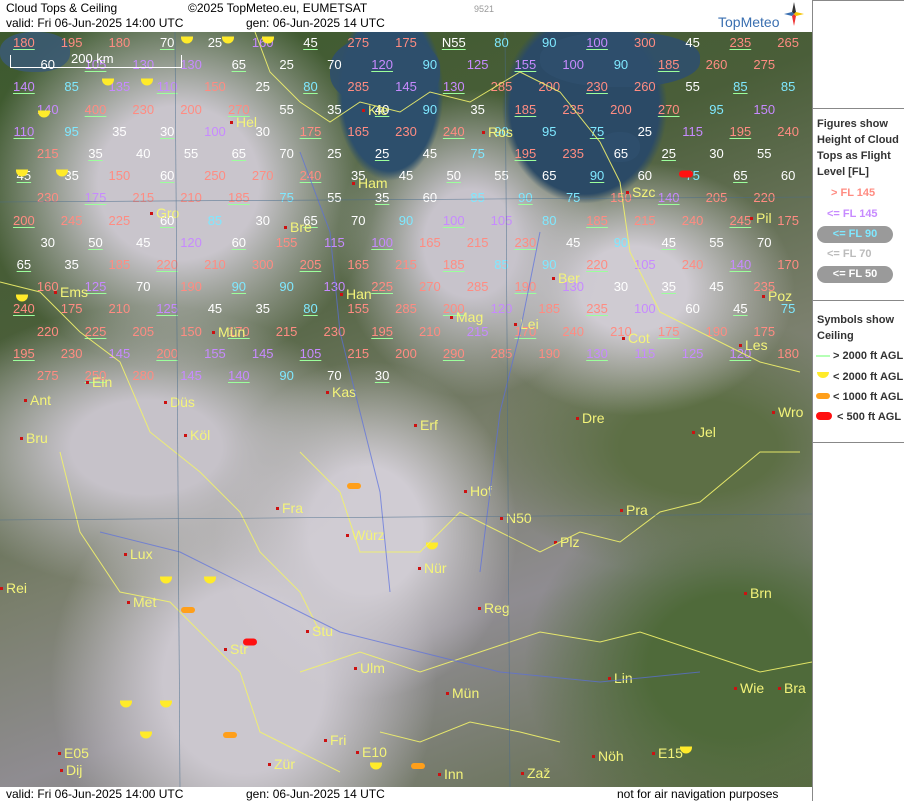 The image size is (904, 801). Describe the element at coordinates (858, 442) in the screenshot. I see `legend-bottom-sep` at that location.